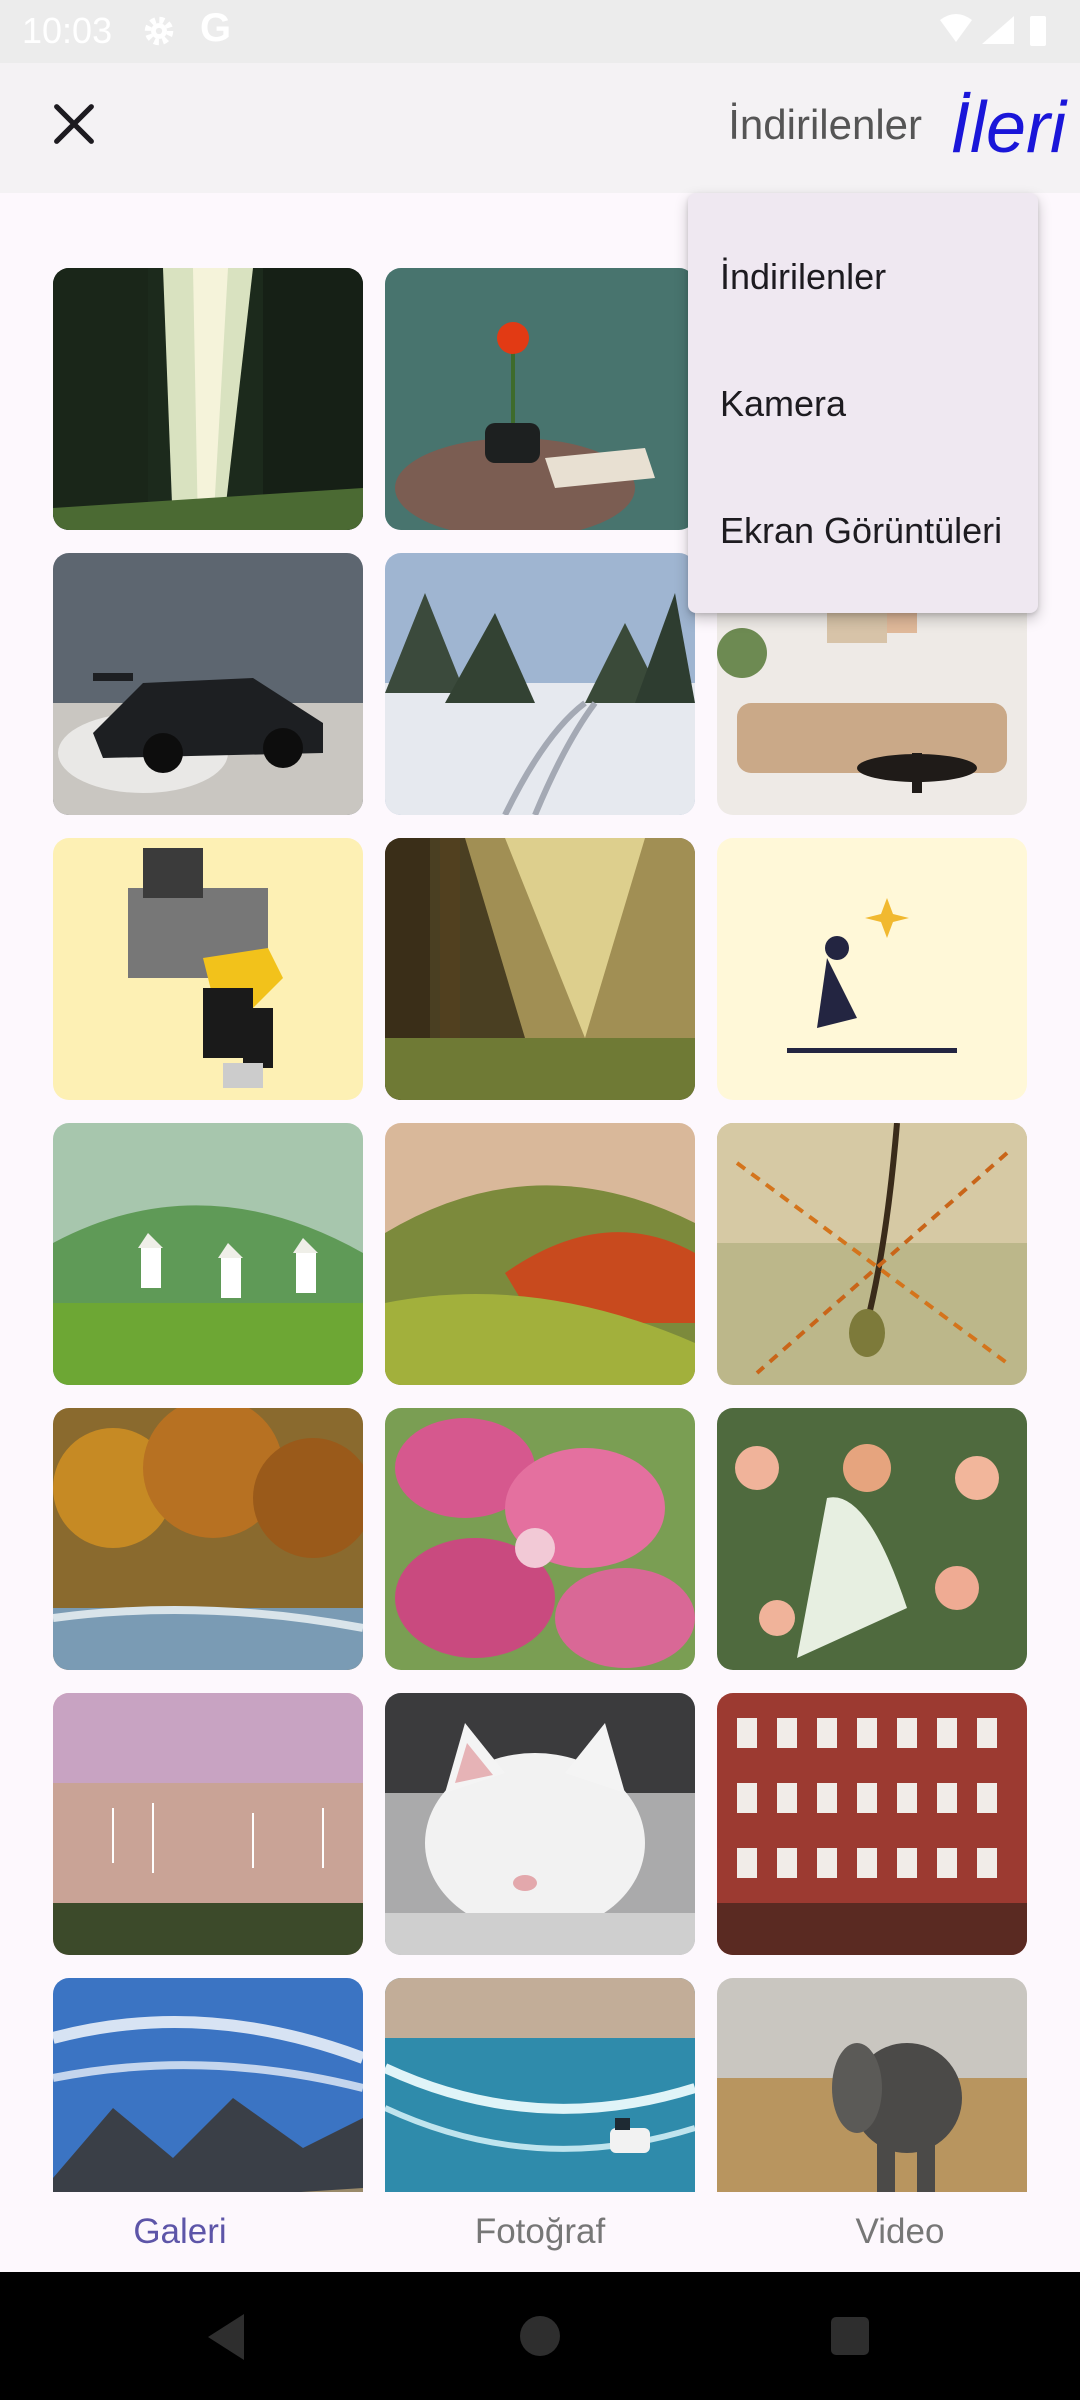  I want to click on back-triangle-icon, so click(227, 2337).